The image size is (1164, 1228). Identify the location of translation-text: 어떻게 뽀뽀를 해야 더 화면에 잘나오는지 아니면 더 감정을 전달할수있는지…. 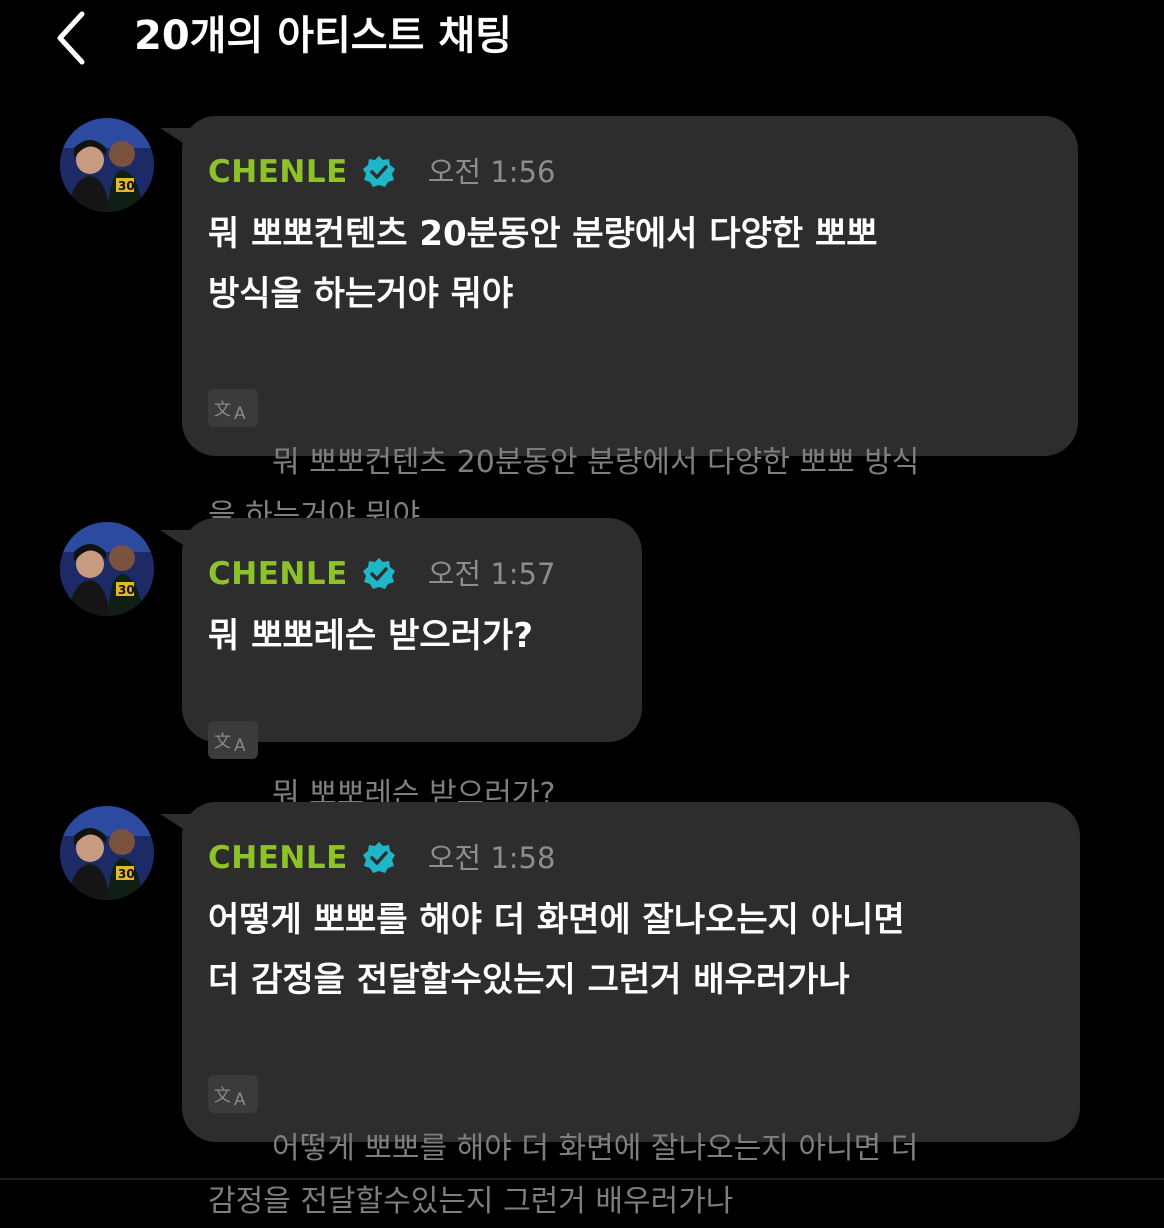
(563, 1175).